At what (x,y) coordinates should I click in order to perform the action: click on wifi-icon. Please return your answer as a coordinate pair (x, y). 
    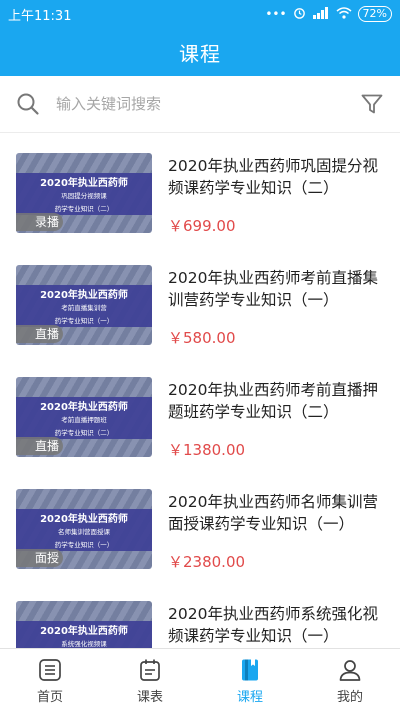
    Looking at the image, I should click on (344, 14).